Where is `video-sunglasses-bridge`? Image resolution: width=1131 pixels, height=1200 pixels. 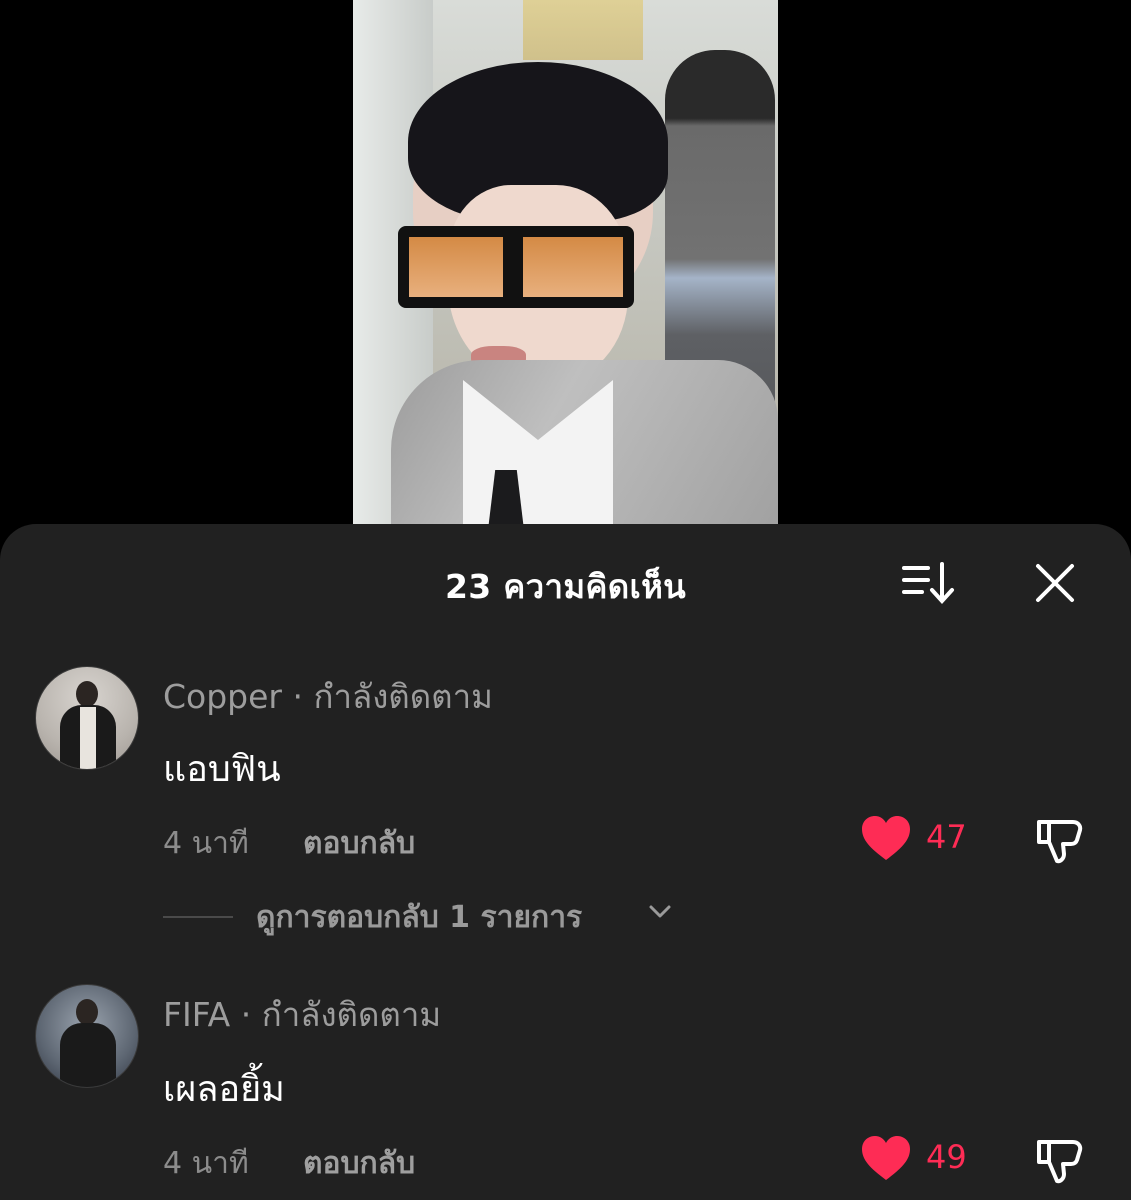
video-sunglasses-bridge is located at coordinates (513, 267).